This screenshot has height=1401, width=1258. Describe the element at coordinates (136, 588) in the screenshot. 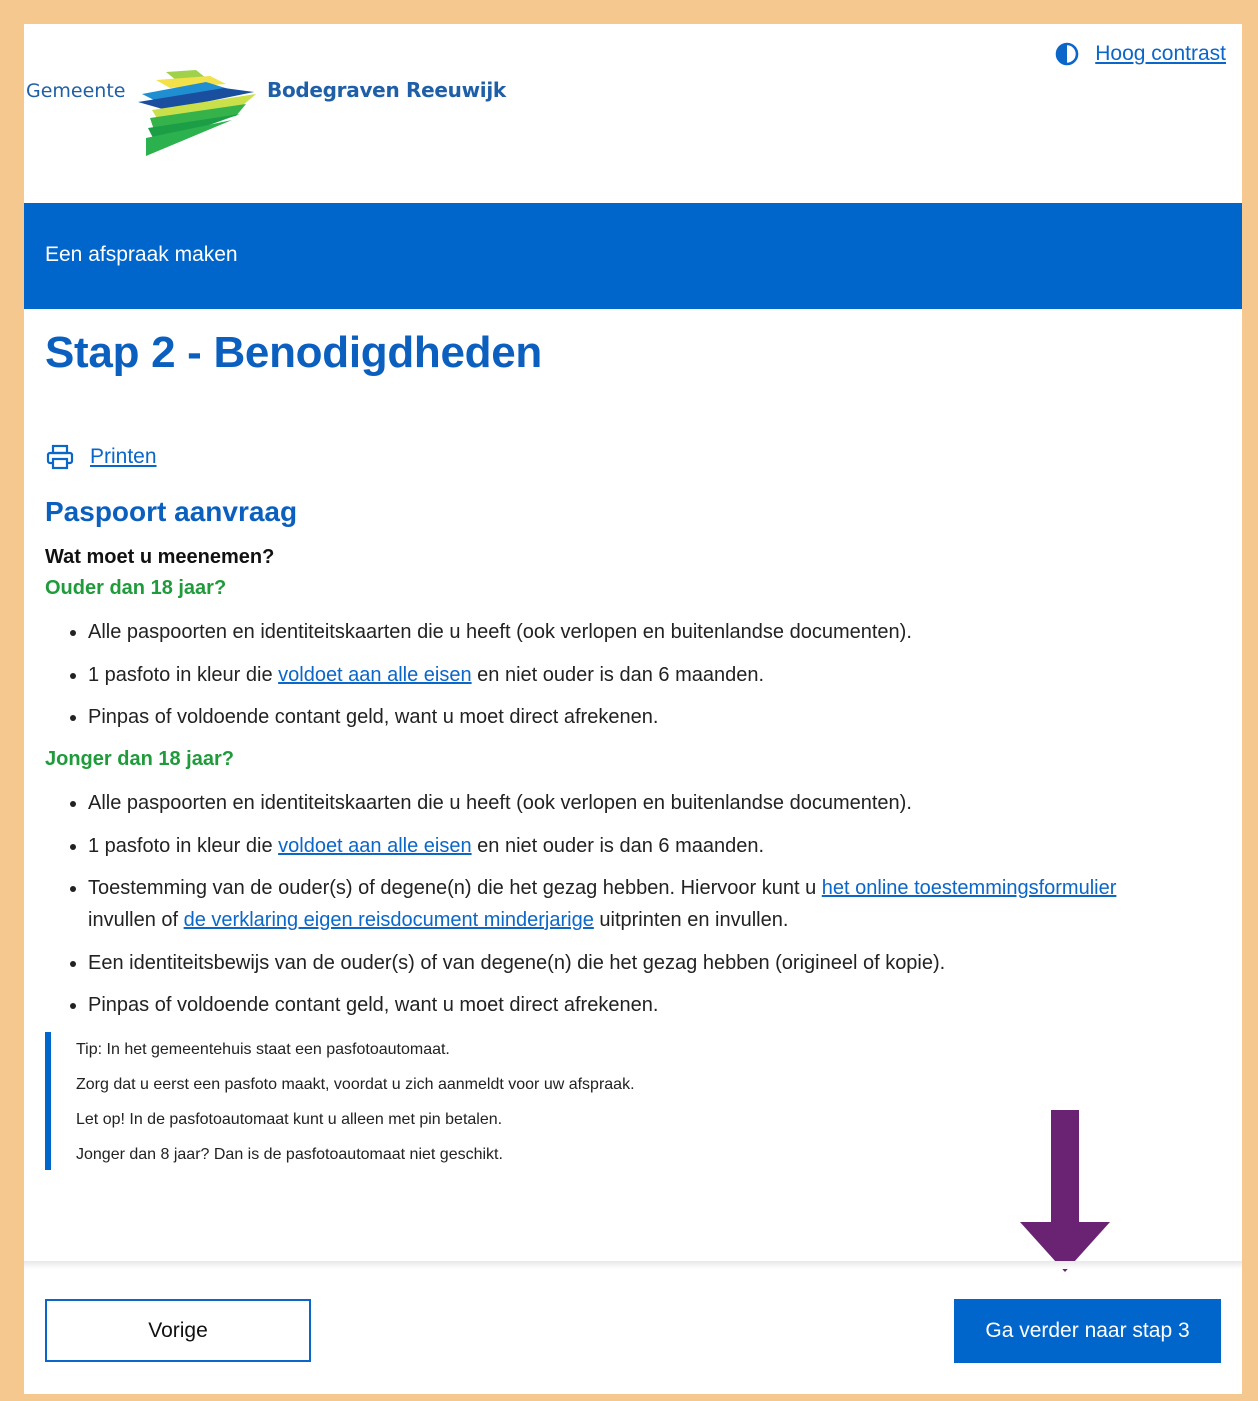

I see `group-title-adult: Ouder dan 18 jaar?` at that location.